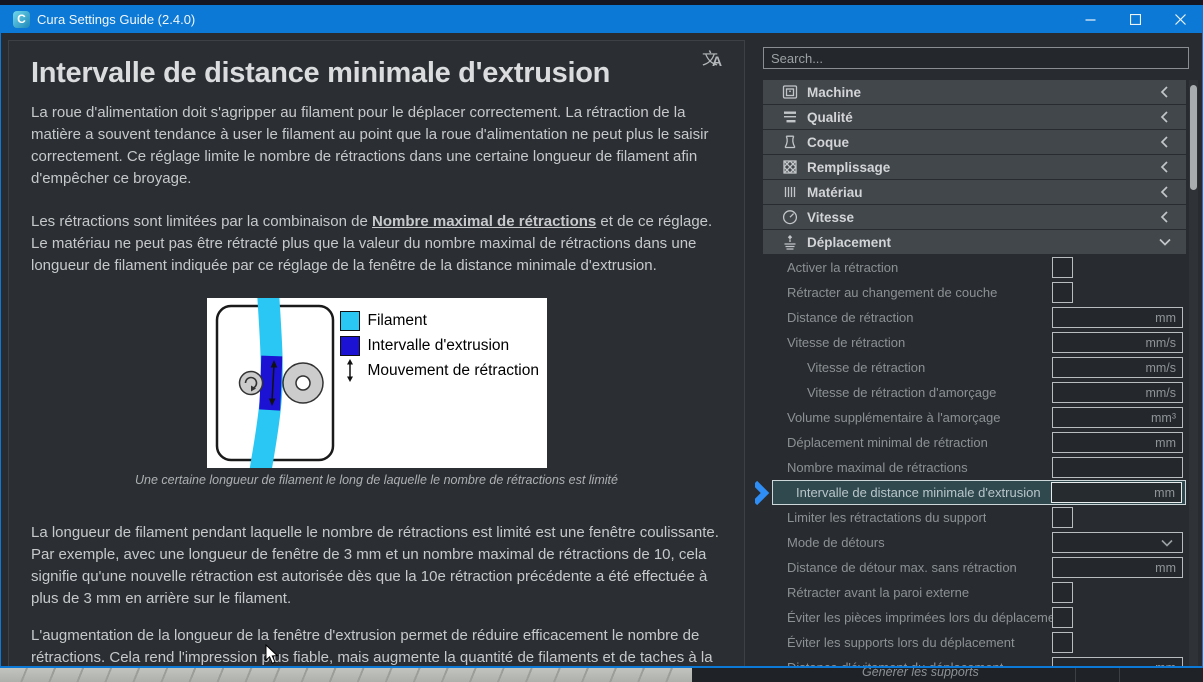 This screenshot has width=1203, height=682. Describe the element at coordinates (974, 317) in the screenshot. I see `setting-distance-de-retraction: Distance de rétraction mm` at that location.